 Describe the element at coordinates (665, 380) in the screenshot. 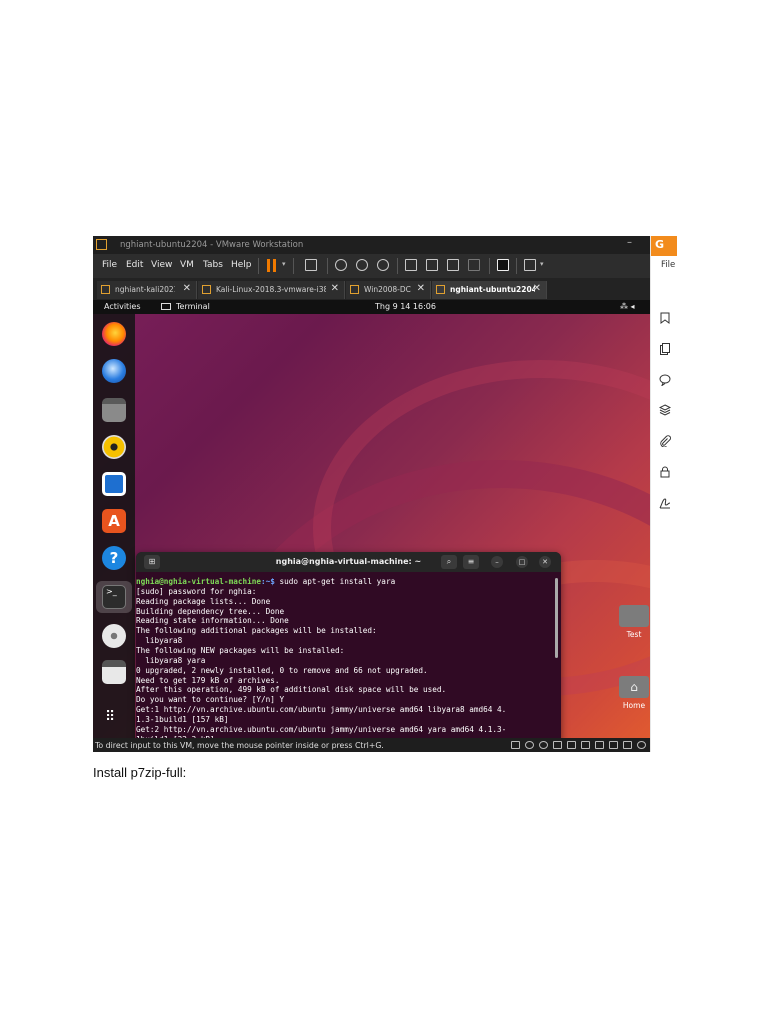

I see `comment-icon` at that location.